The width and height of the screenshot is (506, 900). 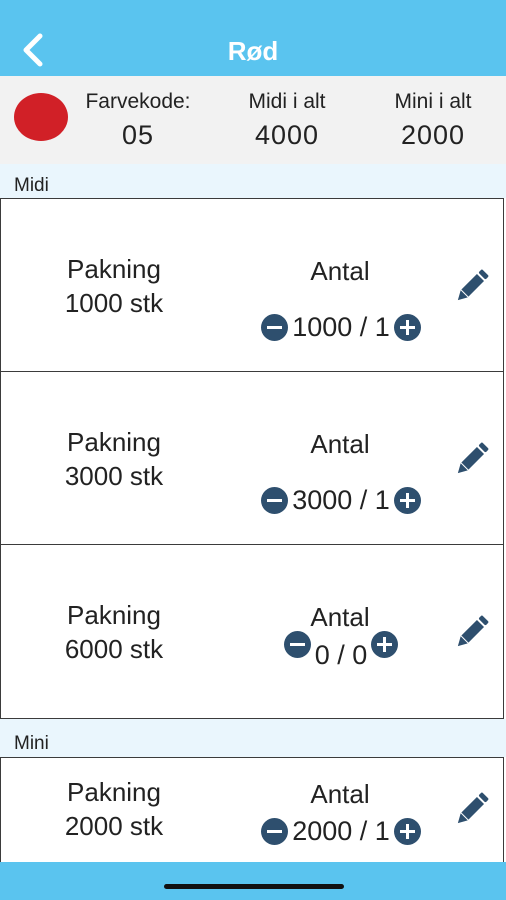 I want to click on count-value: 3000 / 1, so click(x=341, y=500).